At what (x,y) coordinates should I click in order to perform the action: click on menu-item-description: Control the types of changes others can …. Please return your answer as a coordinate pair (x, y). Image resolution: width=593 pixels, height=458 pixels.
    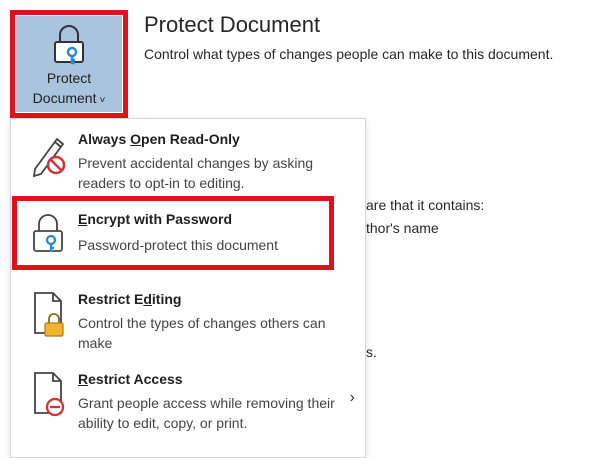
    Looking at the image, I should click on (202, 333).